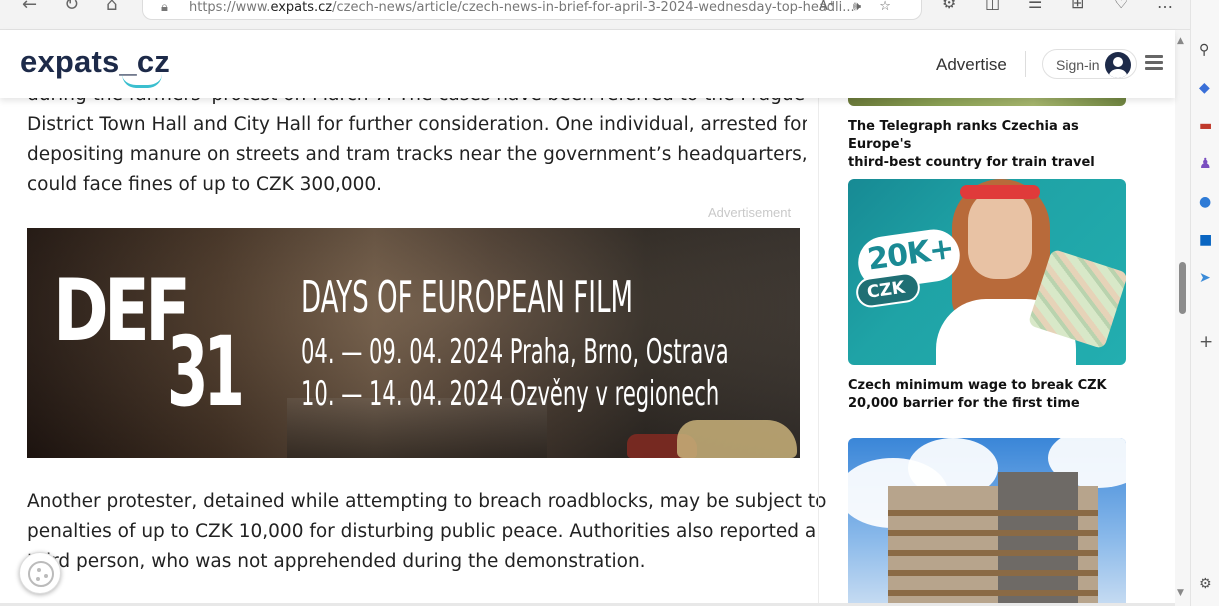 This screenshot has height=606, width=1219. I want to click on page-scrollbar, so click(1182, 318).